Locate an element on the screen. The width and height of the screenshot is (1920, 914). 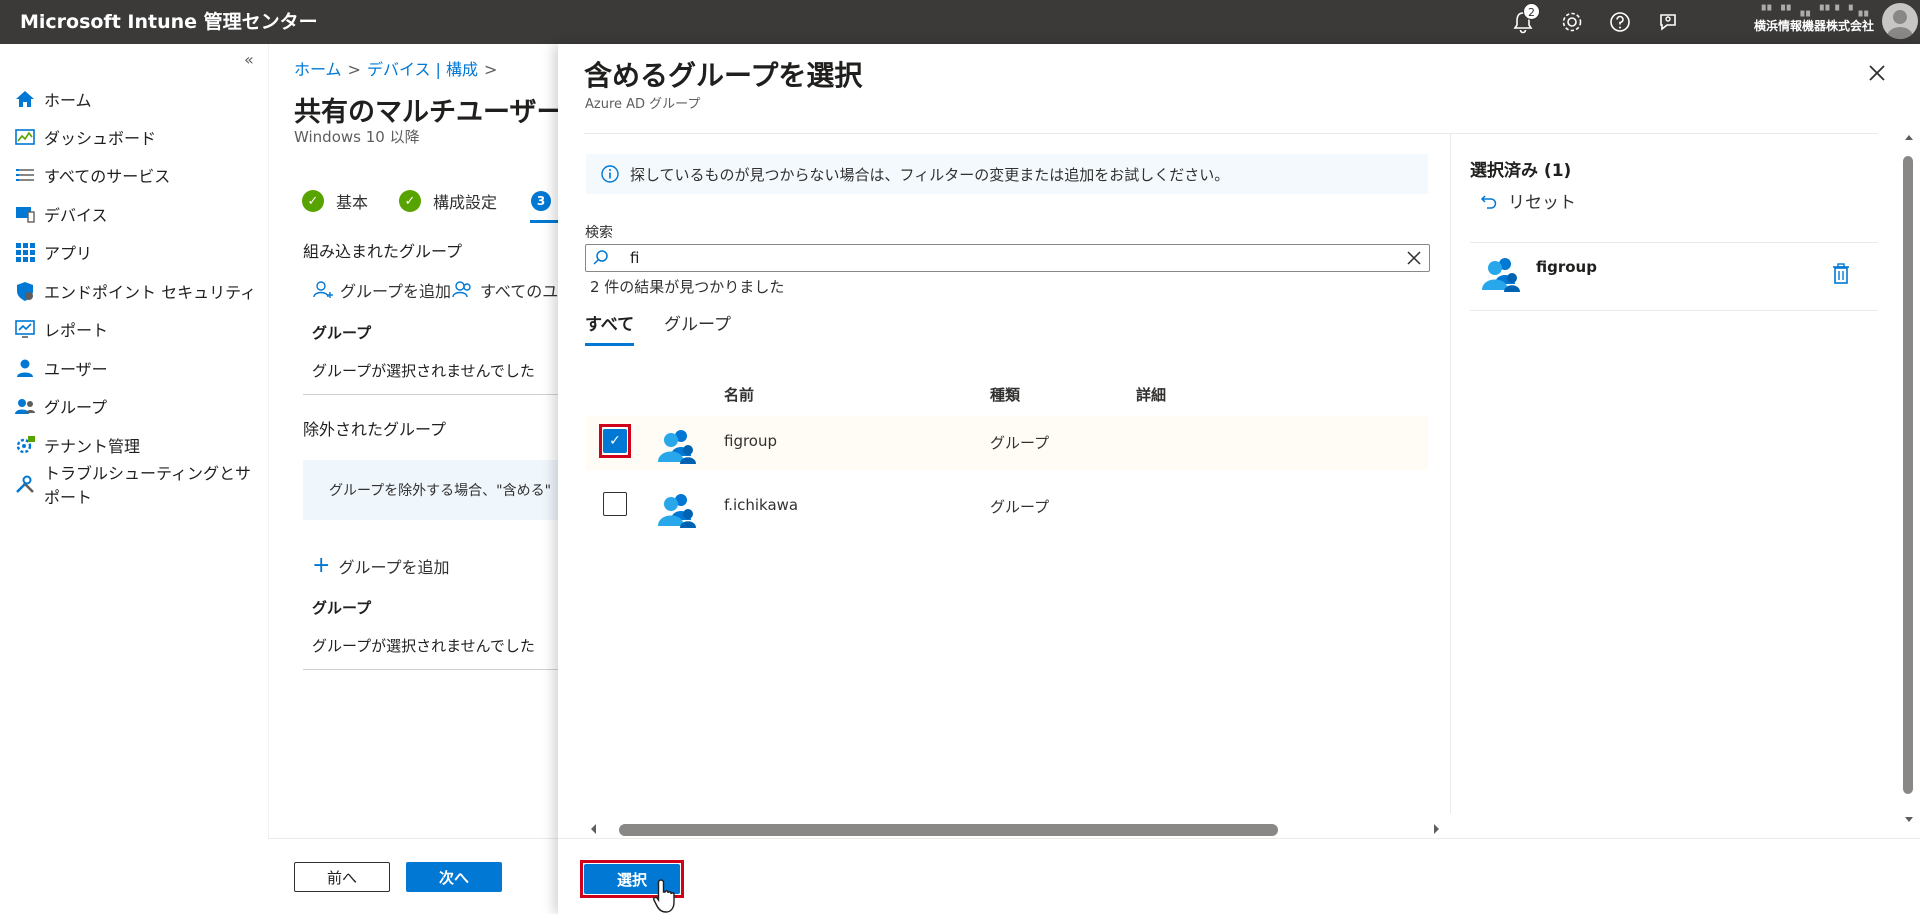
result-count: 2 件の結果が見つかりました is located at coordinates (687, 287).